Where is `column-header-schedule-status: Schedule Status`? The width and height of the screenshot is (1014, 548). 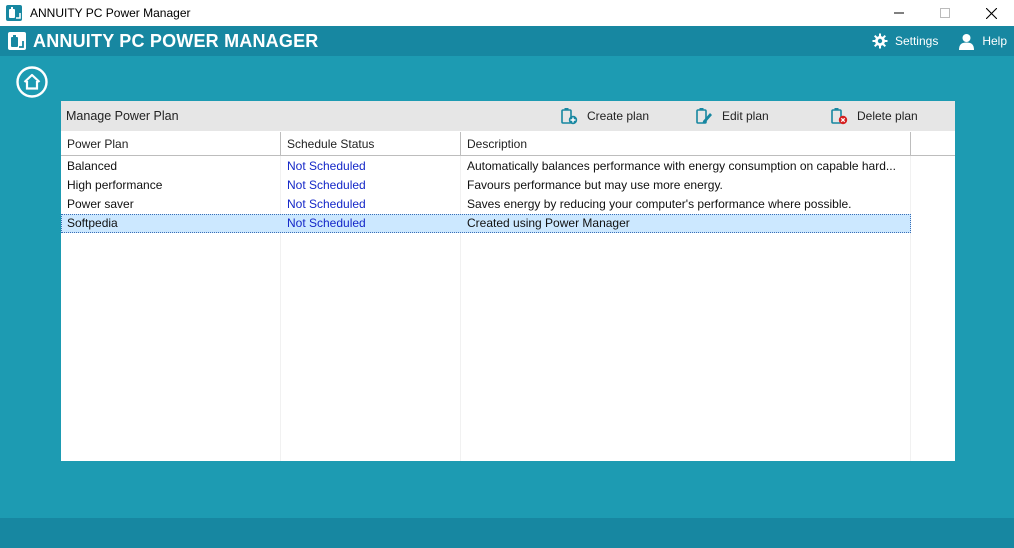
column-header-schedule-status: Schedule Status is located at coordinates (371, 143).